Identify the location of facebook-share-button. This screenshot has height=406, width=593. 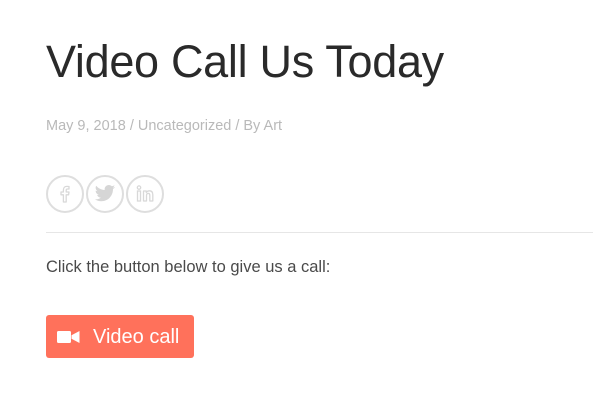
(65, 194).